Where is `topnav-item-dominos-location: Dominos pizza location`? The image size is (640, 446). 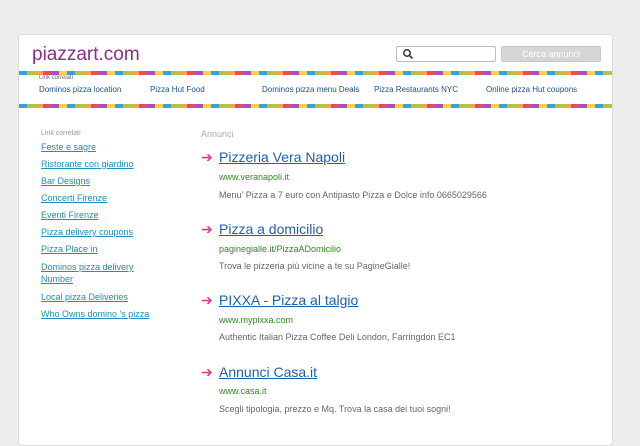
topnav-item-dominos-location: Dominos pizza location is located at coordinates (80, 89).